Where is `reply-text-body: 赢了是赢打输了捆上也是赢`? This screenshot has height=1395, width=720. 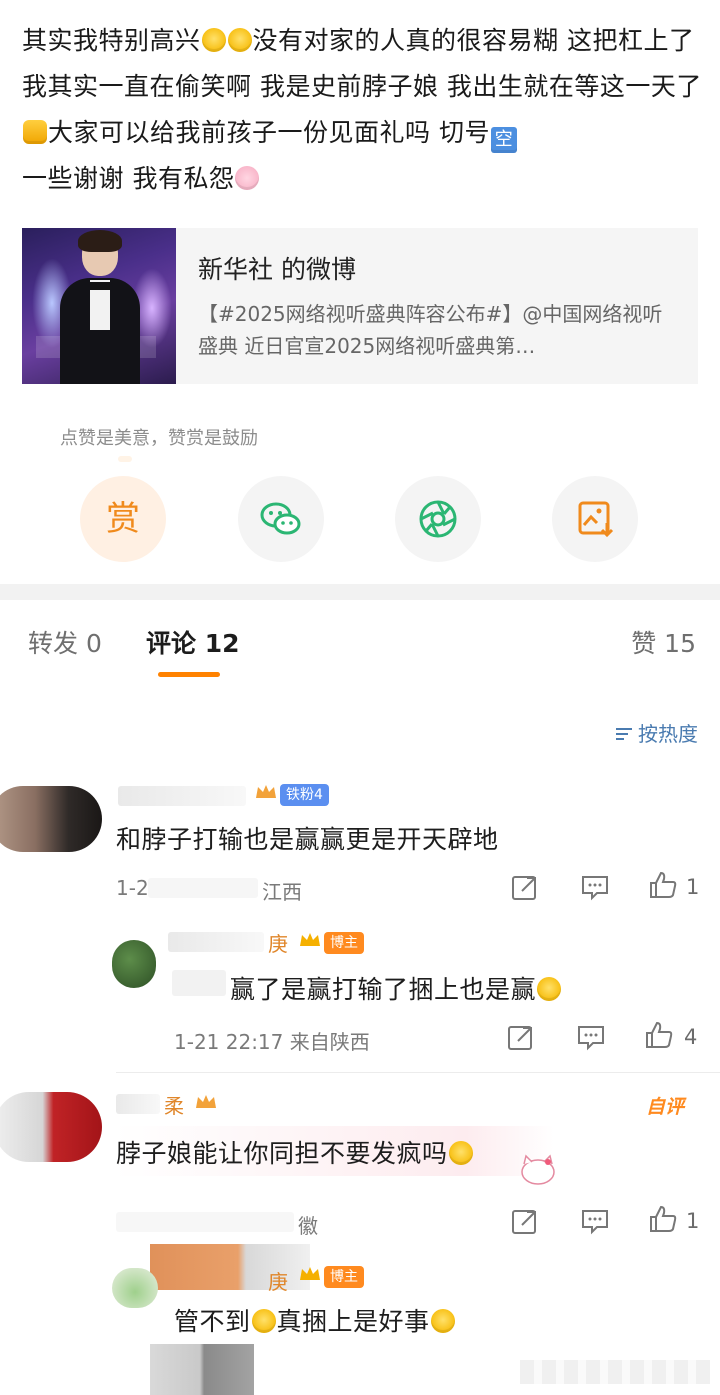 reply-text-body: 赢了是赢打输了捆上也是赢 is located at coordinates (383, 989).